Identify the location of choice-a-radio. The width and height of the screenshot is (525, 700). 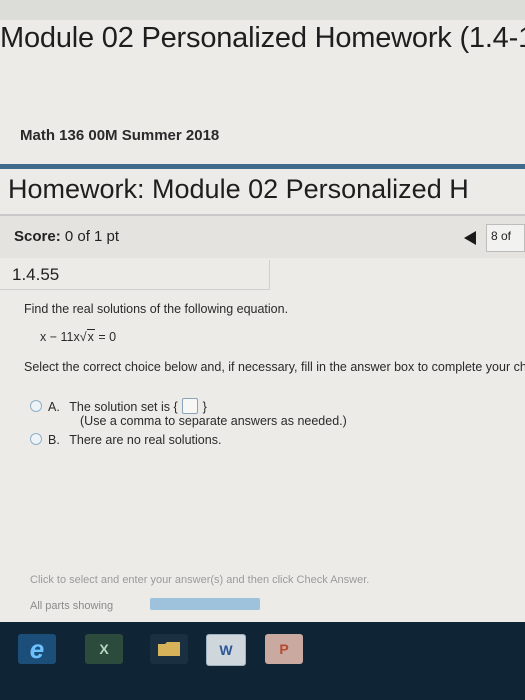
(36, 406).